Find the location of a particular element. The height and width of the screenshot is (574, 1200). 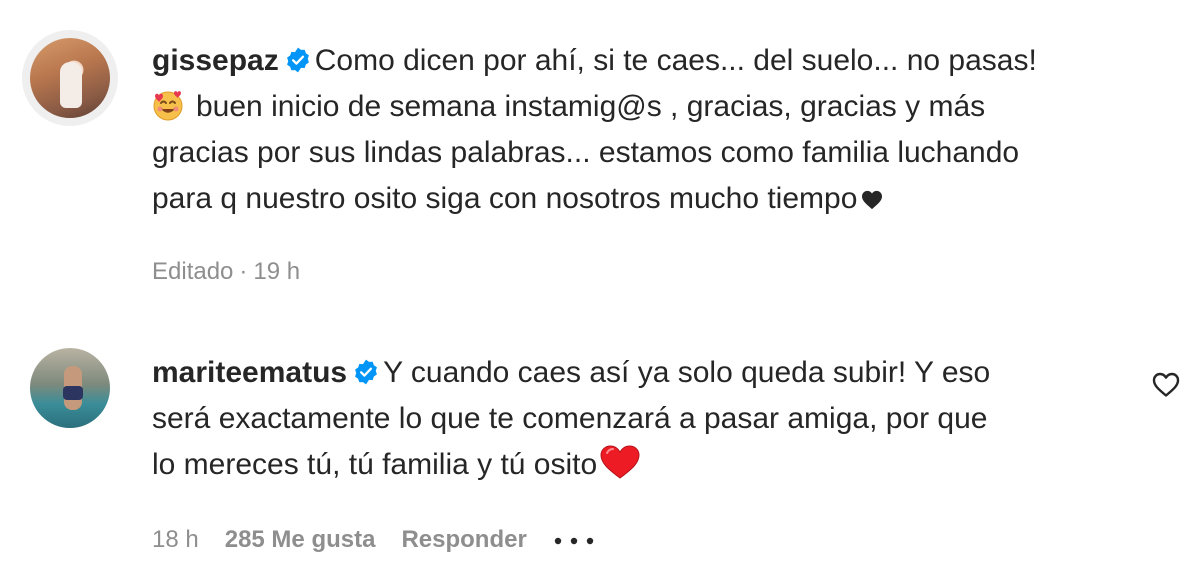

comment-meta: 18 h 285 Me gusta Responder is located at coordinates (373, 540).